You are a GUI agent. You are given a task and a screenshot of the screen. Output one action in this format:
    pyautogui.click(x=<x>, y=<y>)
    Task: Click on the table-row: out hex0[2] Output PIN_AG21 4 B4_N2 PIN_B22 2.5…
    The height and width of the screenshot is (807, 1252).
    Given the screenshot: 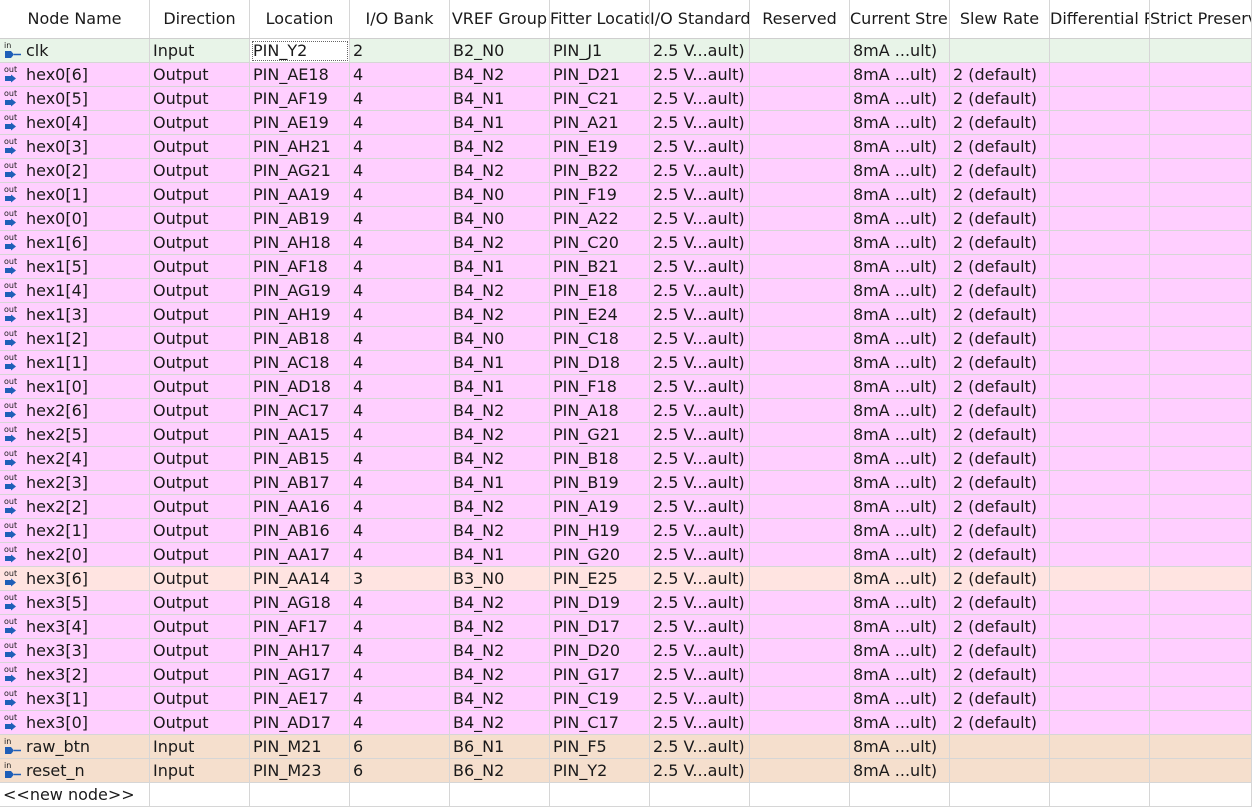 What is the action you would take?
    pyautogui.click(x=626, y=171)
    